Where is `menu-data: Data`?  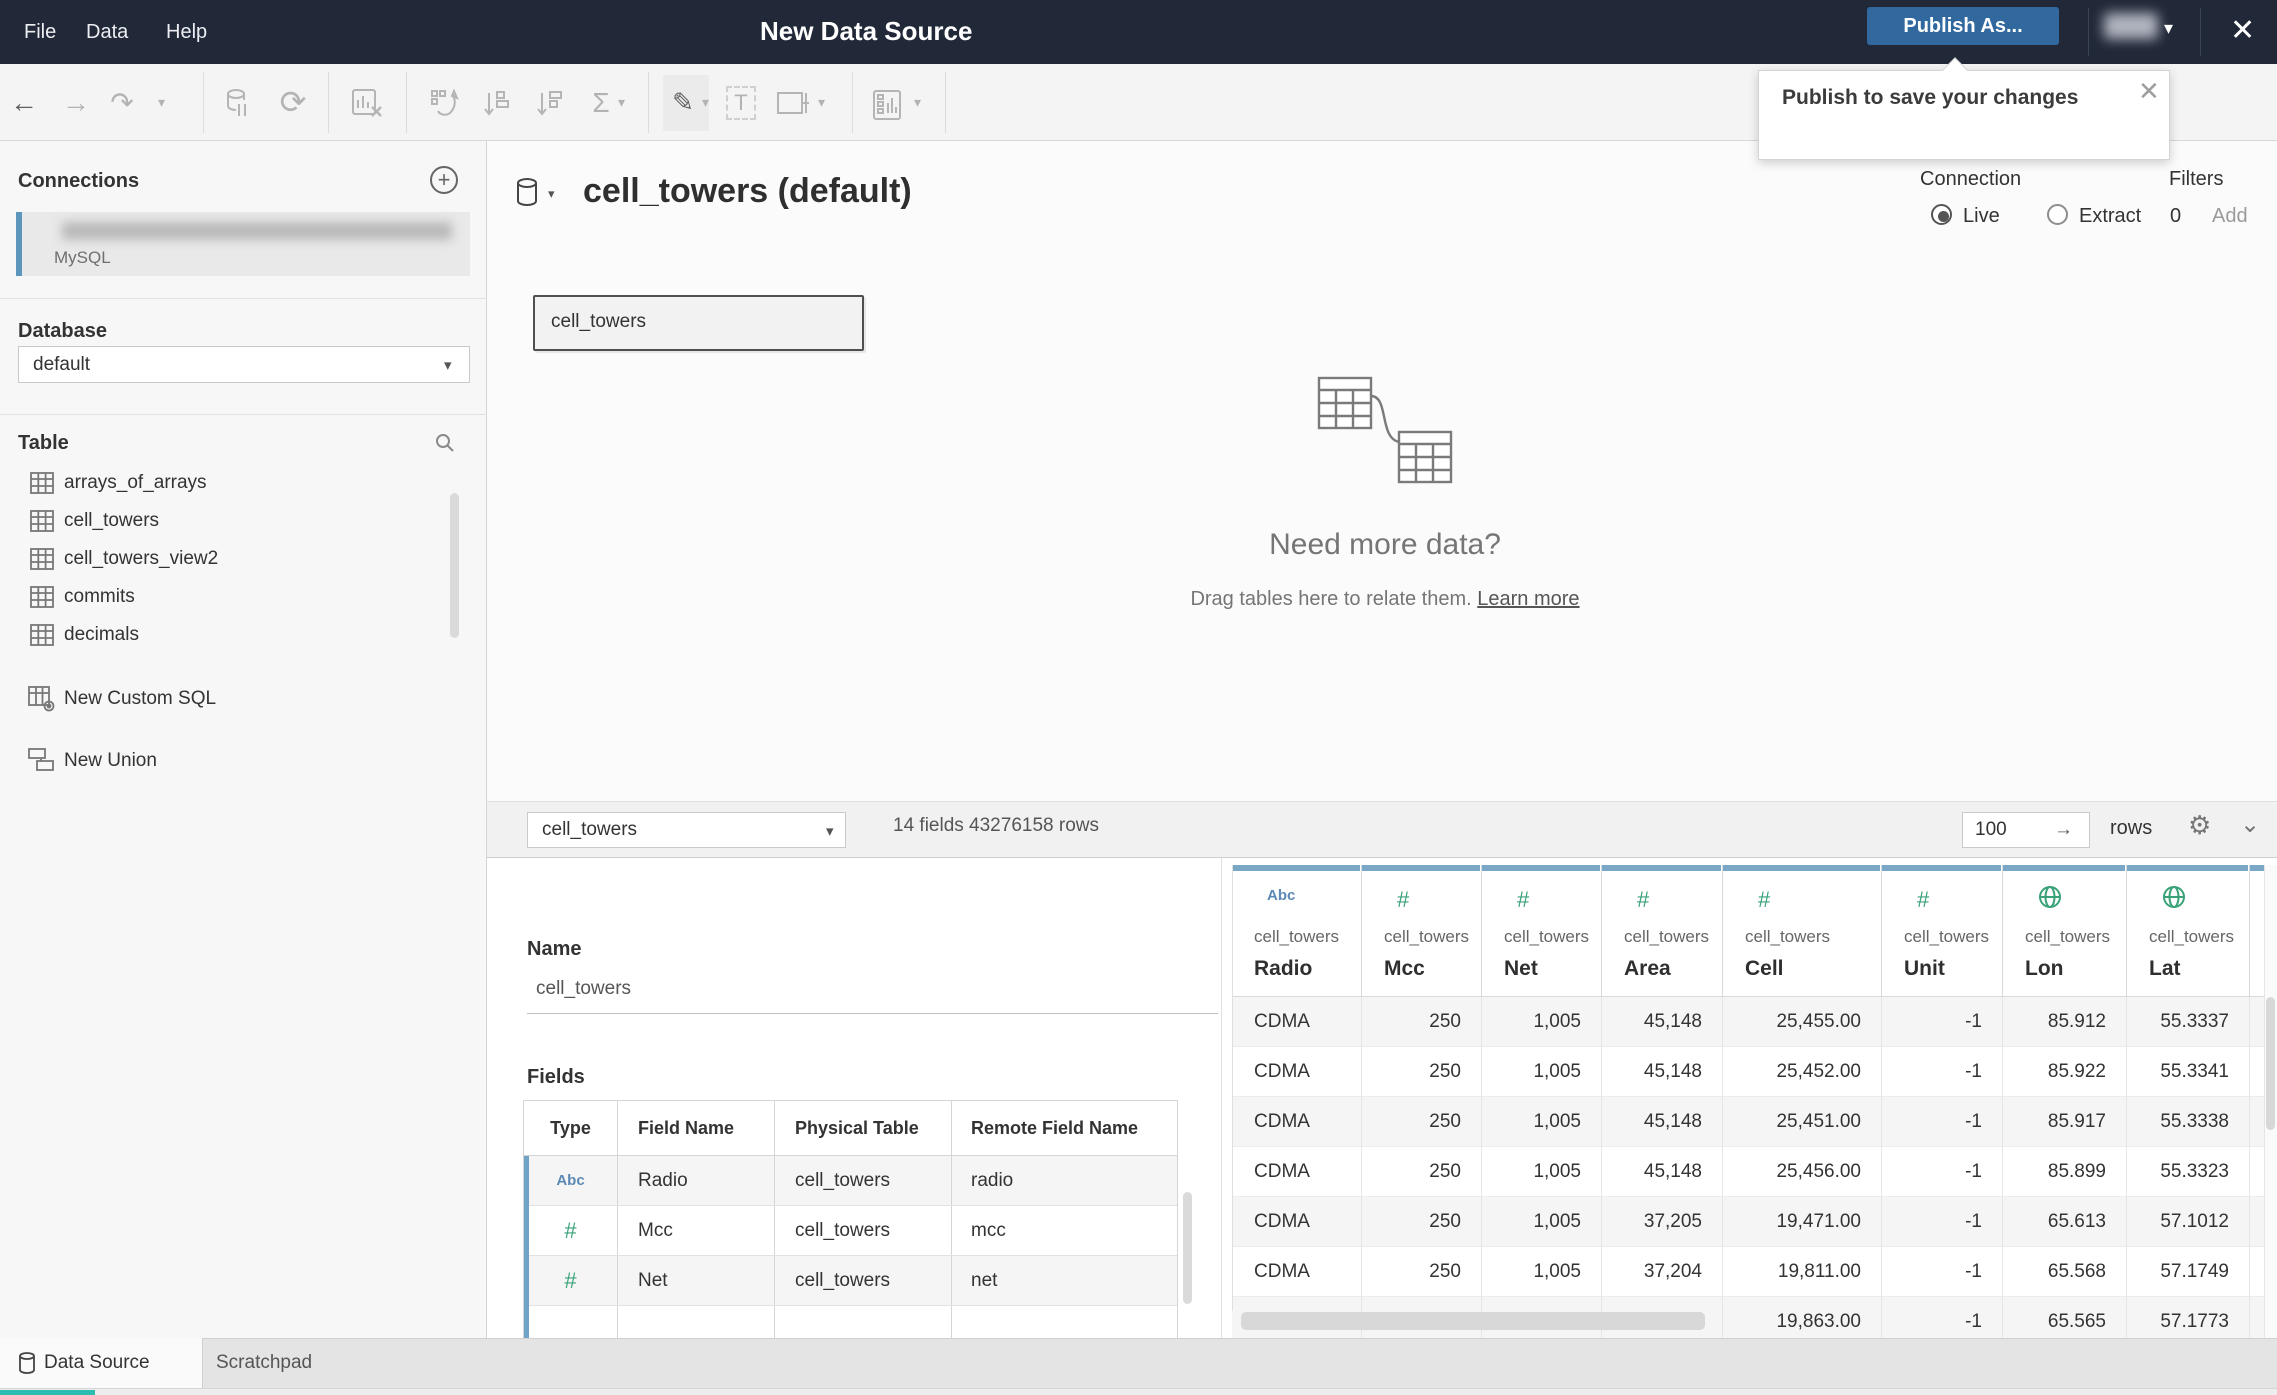 menu-data: Data is located at coordinates (107, 32).